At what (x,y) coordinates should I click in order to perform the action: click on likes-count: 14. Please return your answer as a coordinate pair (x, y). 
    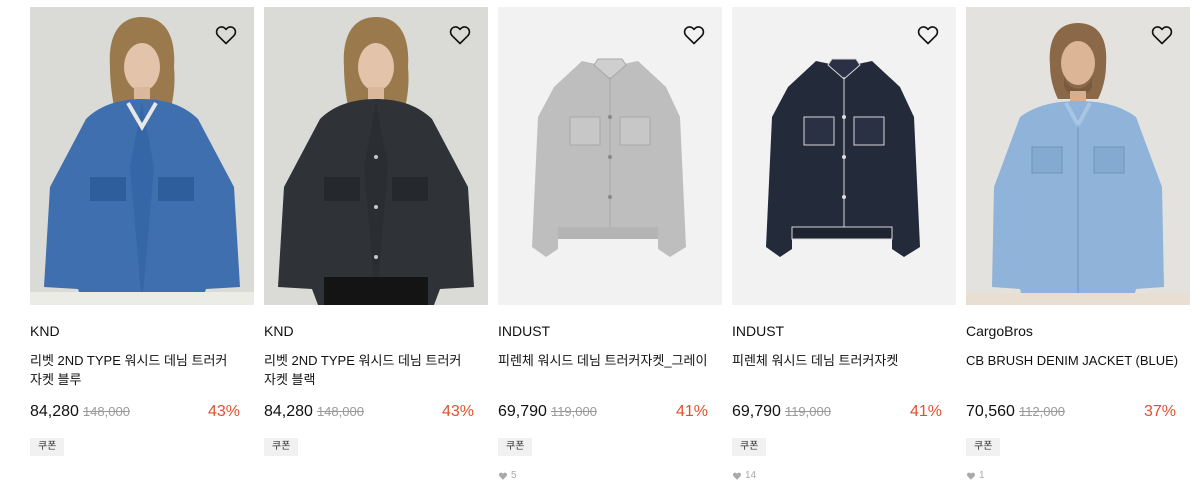
    Looking at the image, I should click on (844, 475).